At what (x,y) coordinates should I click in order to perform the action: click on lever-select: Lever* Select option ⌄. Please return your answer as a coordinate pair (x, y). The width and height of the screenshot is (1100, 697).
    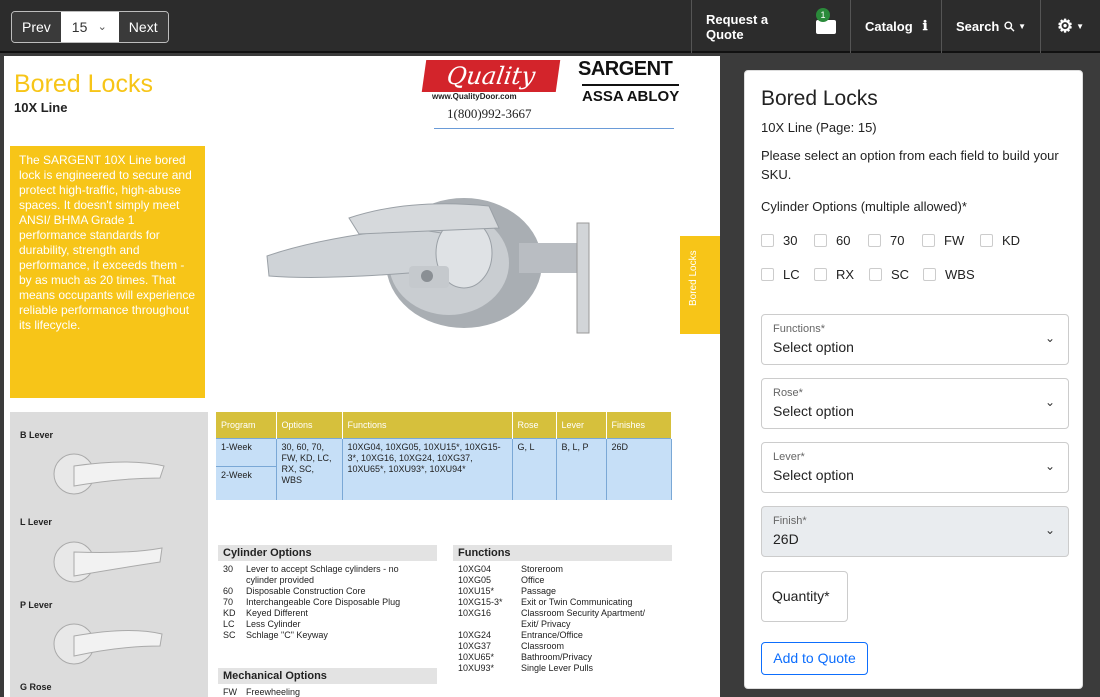
    Looking at the image, I should click on (915, 467).